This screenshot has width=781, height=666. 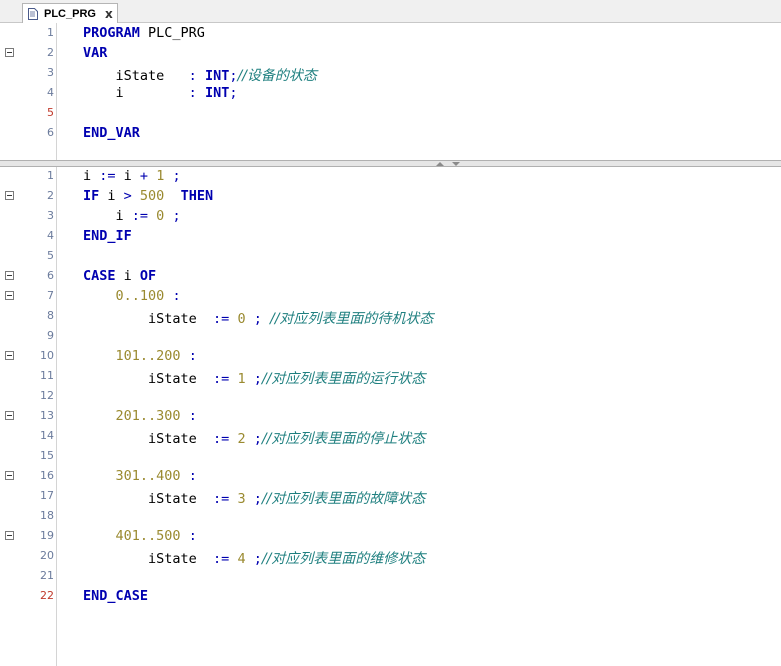 I want to click on editor-splitter, so click(x=390, y=163).